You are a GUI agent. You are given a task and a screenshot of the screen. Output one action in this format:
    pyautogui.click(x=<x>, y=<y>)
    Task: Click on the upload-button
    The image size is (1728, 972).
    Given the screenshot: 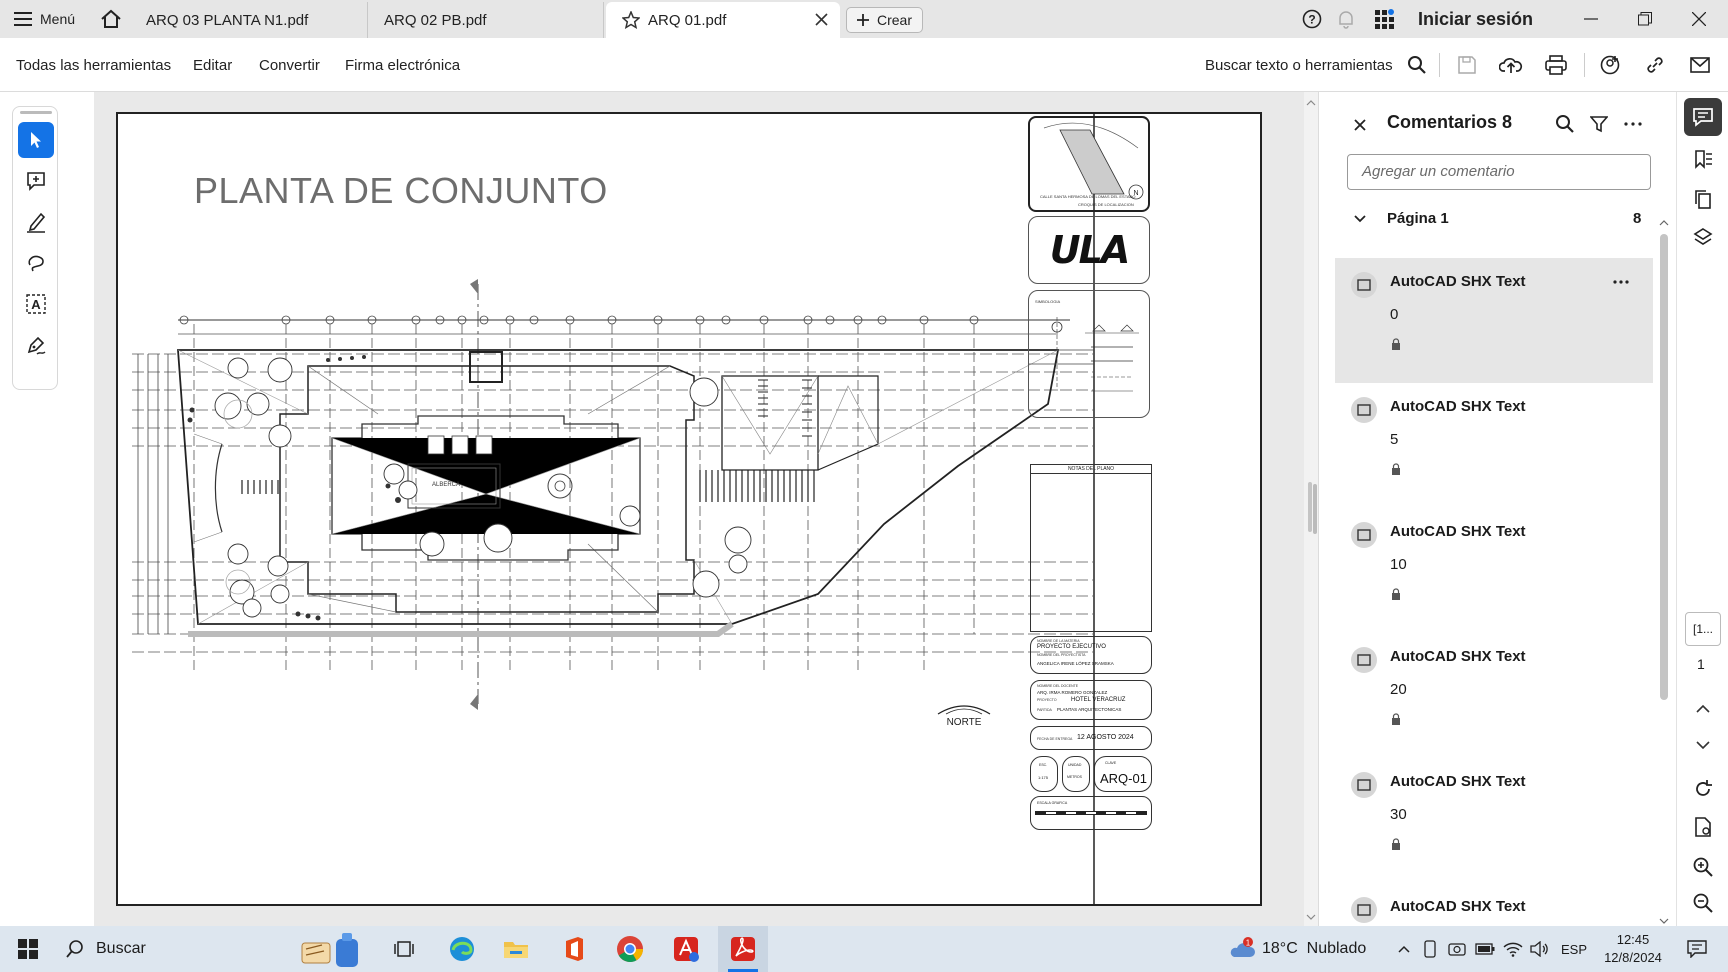 What is the action you would take?
    pyautogui.click(x=1511, y=65)
    